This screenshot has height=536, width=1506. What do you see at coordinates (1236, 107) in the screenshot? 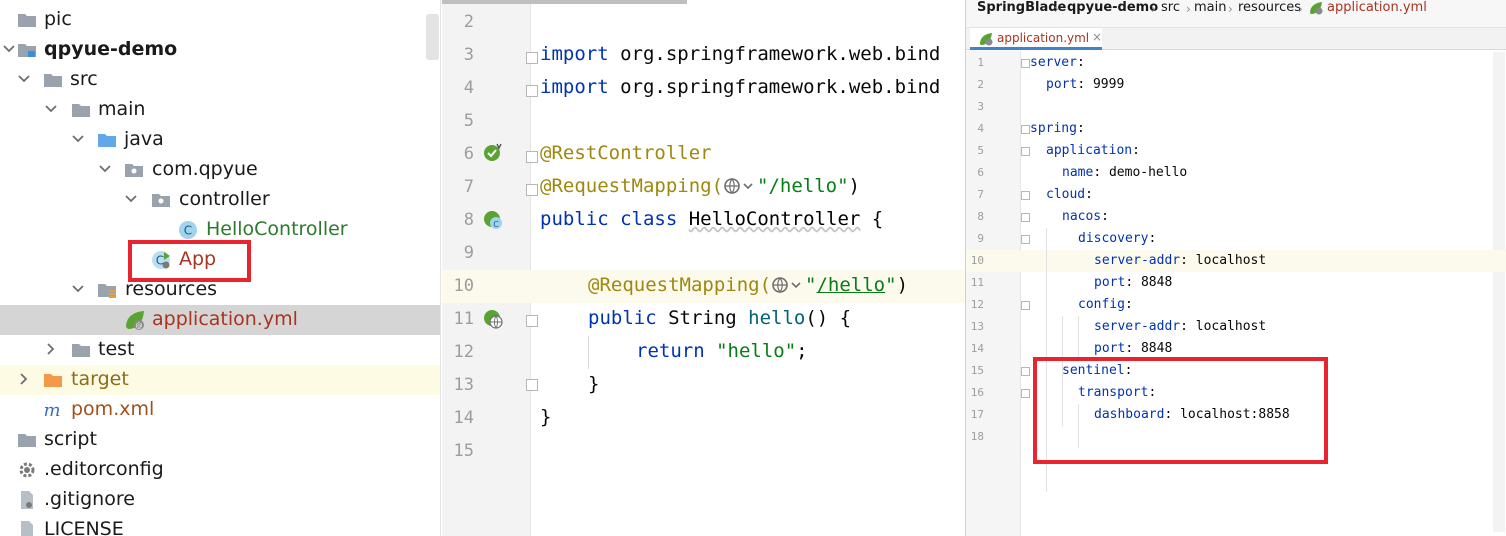
I see `yaml-line-3: 3` at bounding box center [1236, 107].